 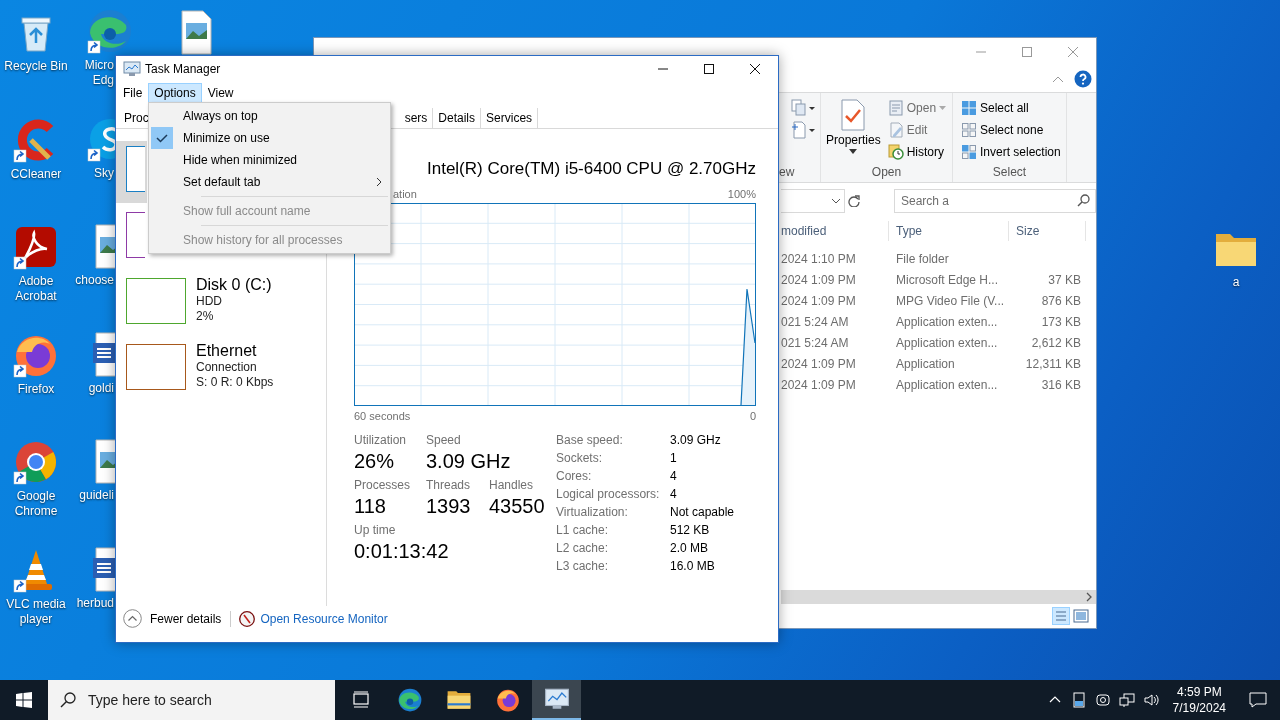 What do you see at coordinates (448, 506) in the screenshot?
I see `stat-value: 1393` at bounding box center [448, 506].